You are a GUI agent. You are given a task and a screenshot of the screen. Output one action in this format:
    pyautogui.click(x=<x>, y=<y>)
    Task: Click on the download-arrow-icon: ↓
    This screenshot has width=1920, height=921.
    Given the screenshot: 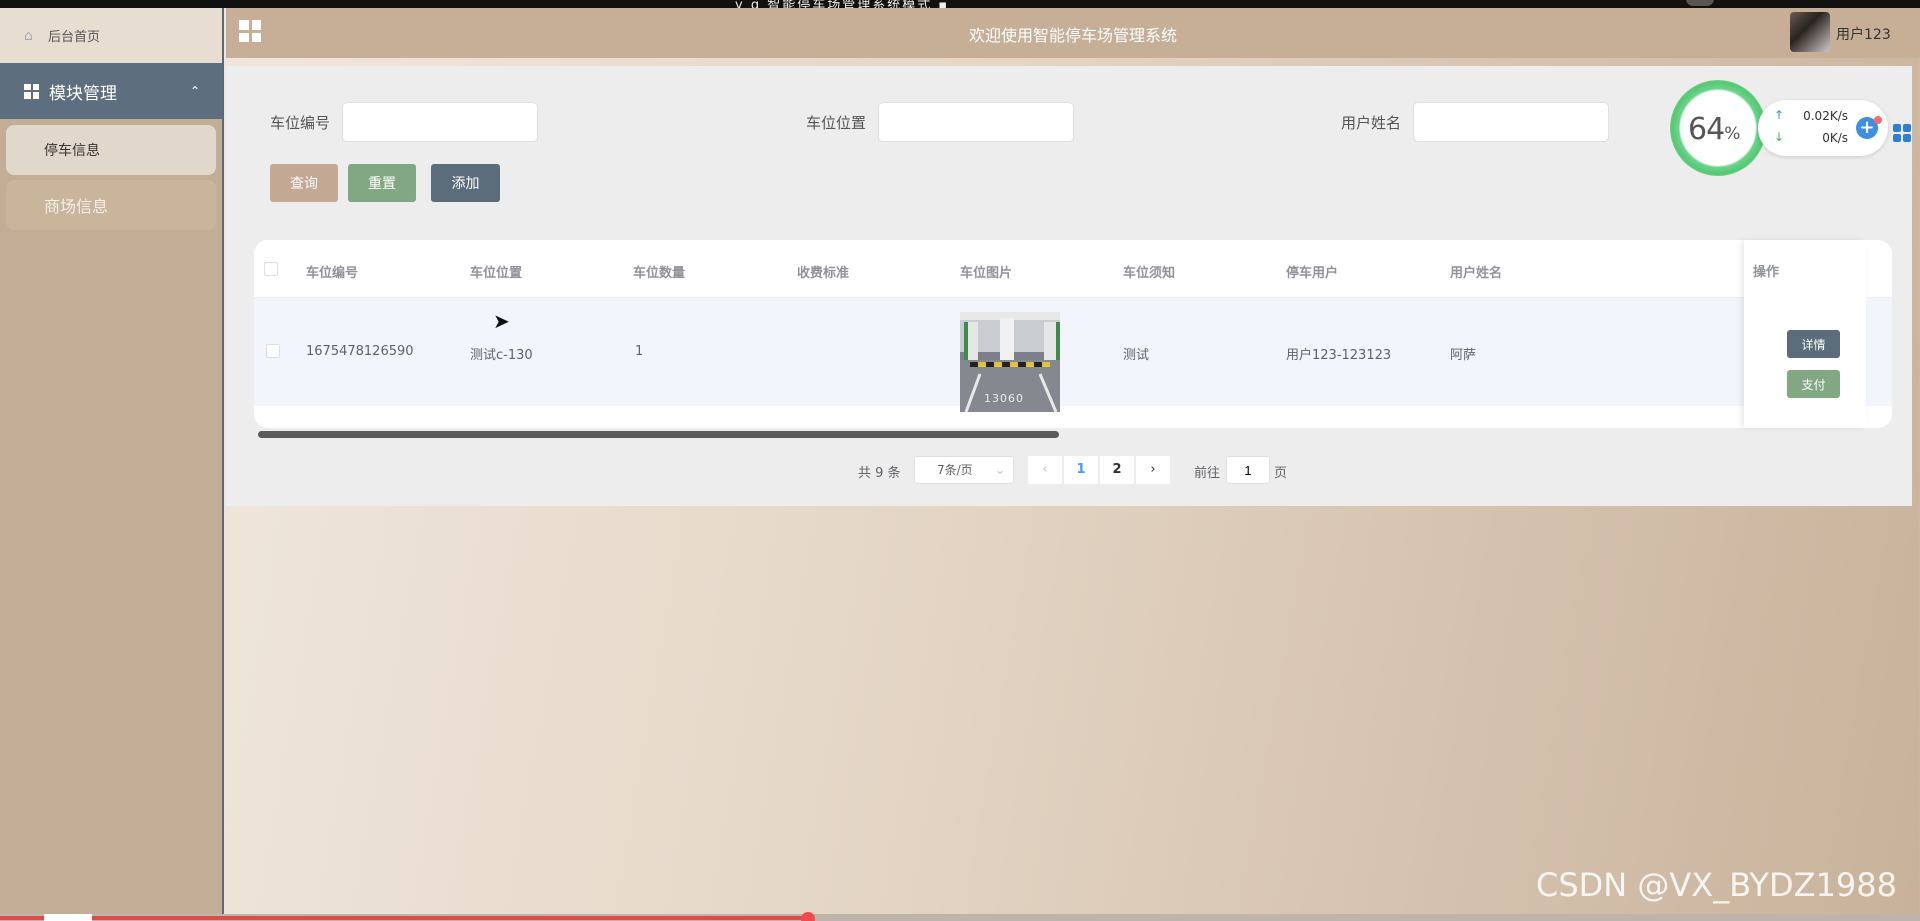 What is the action you would take?
    pyautogui.click(x=1779, y=137)
    